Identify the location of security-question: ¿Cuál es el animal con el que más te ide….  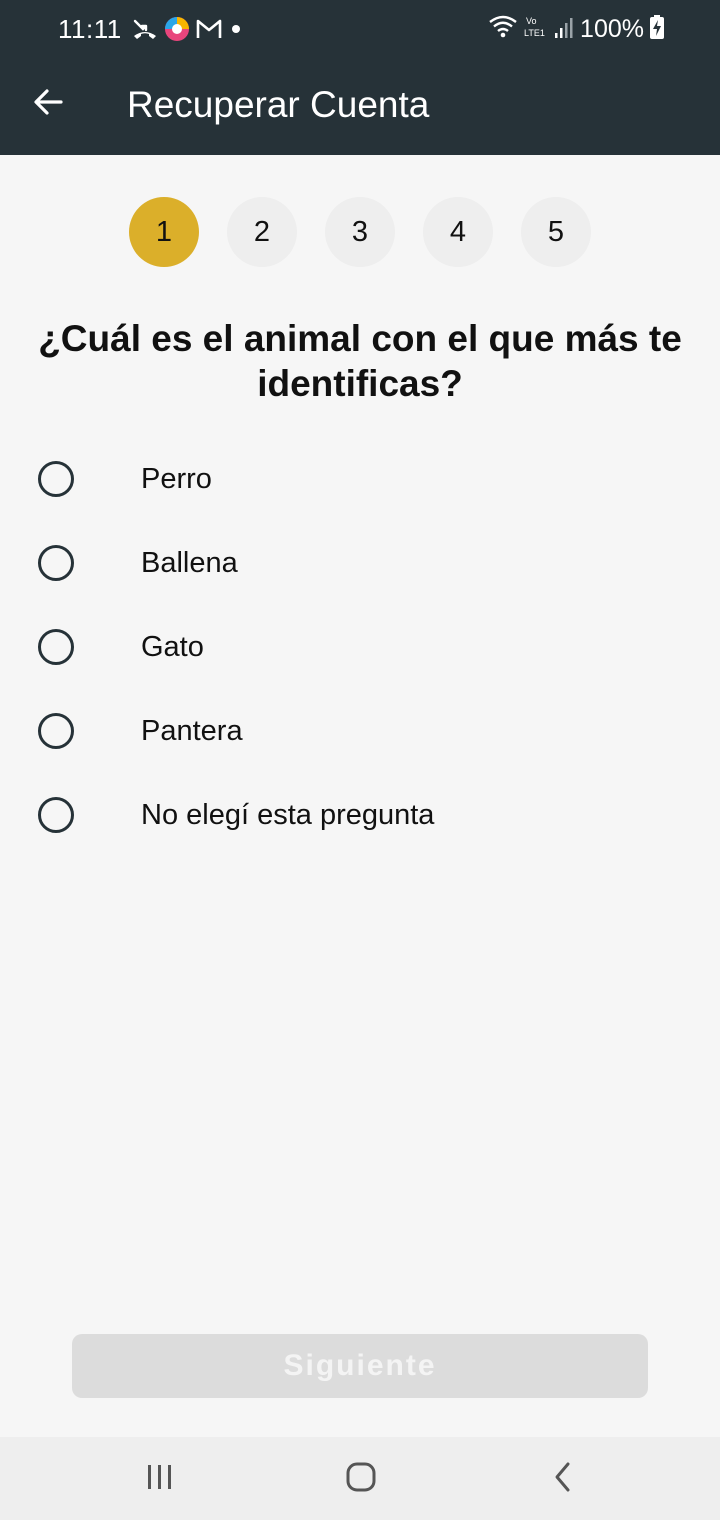
(360, 361).